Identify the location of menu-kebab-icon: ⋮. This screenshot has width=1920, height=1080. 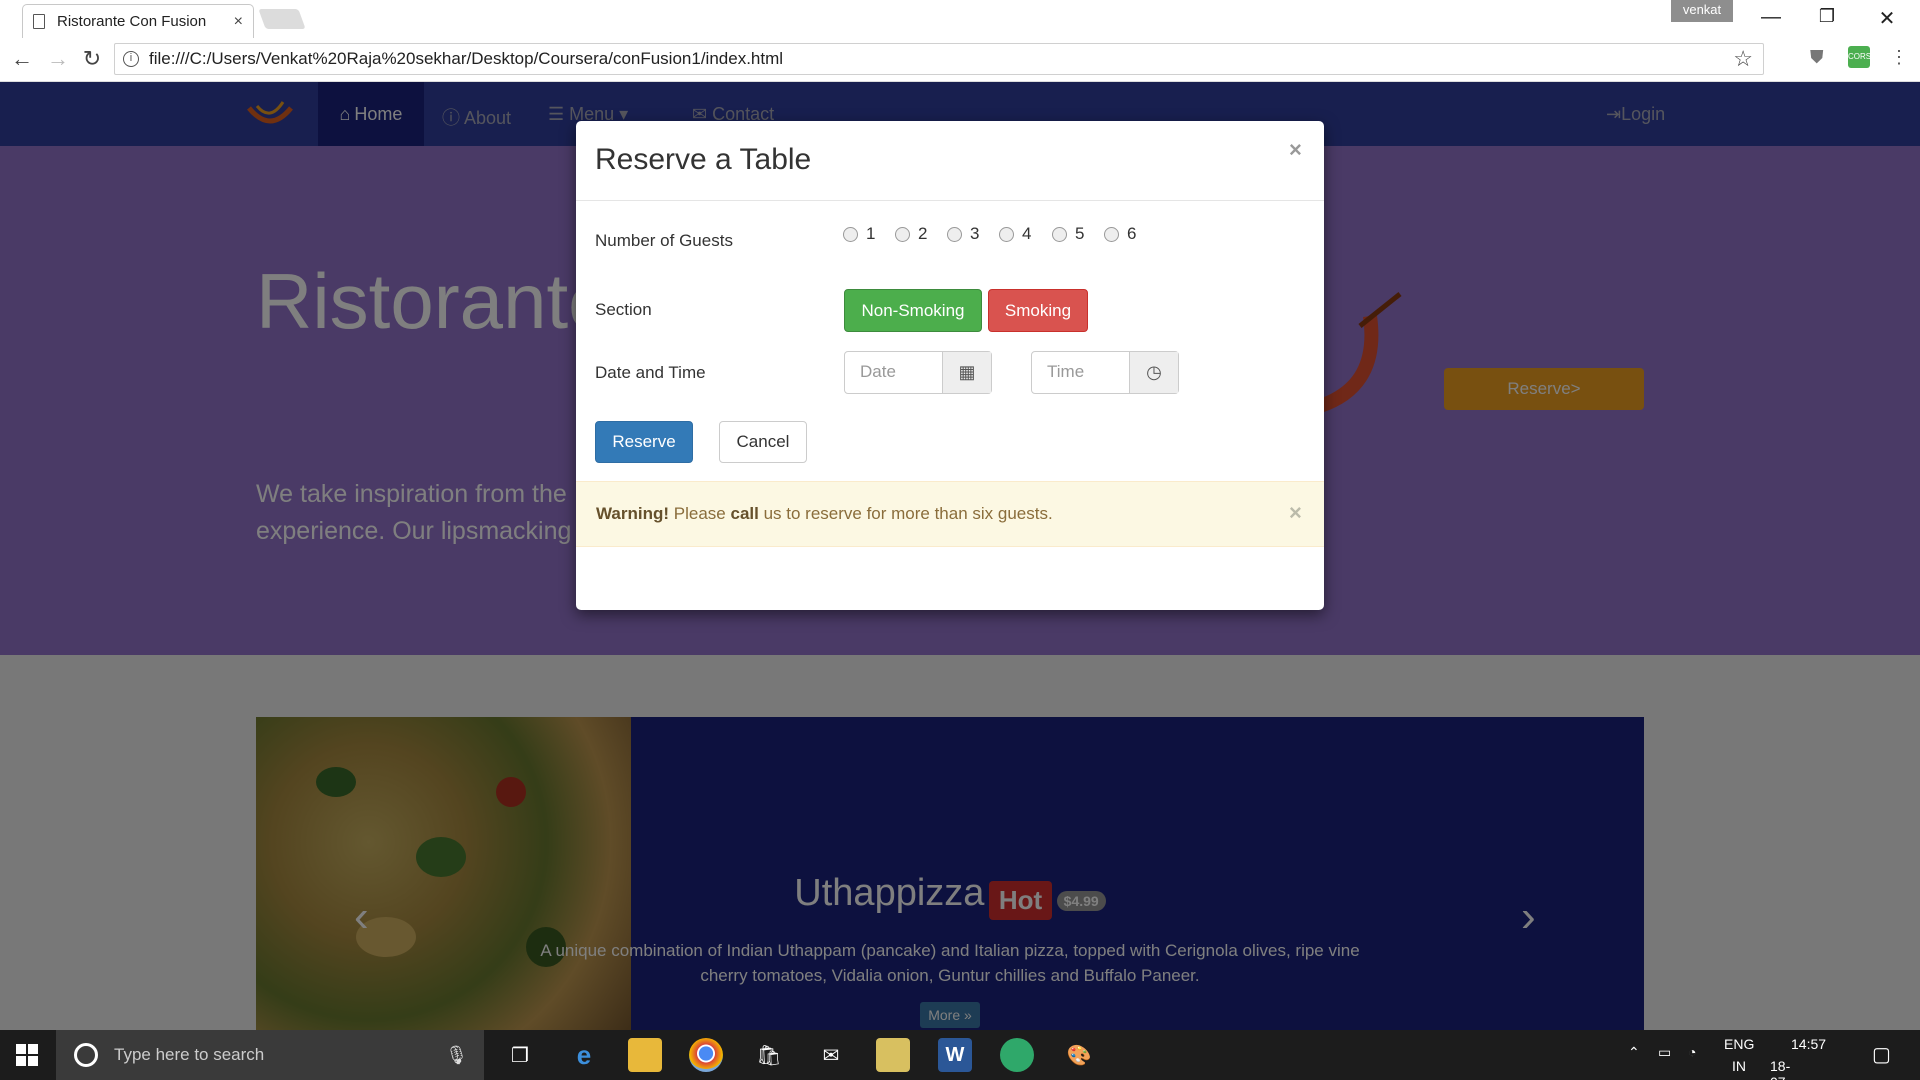
(1899, 57).